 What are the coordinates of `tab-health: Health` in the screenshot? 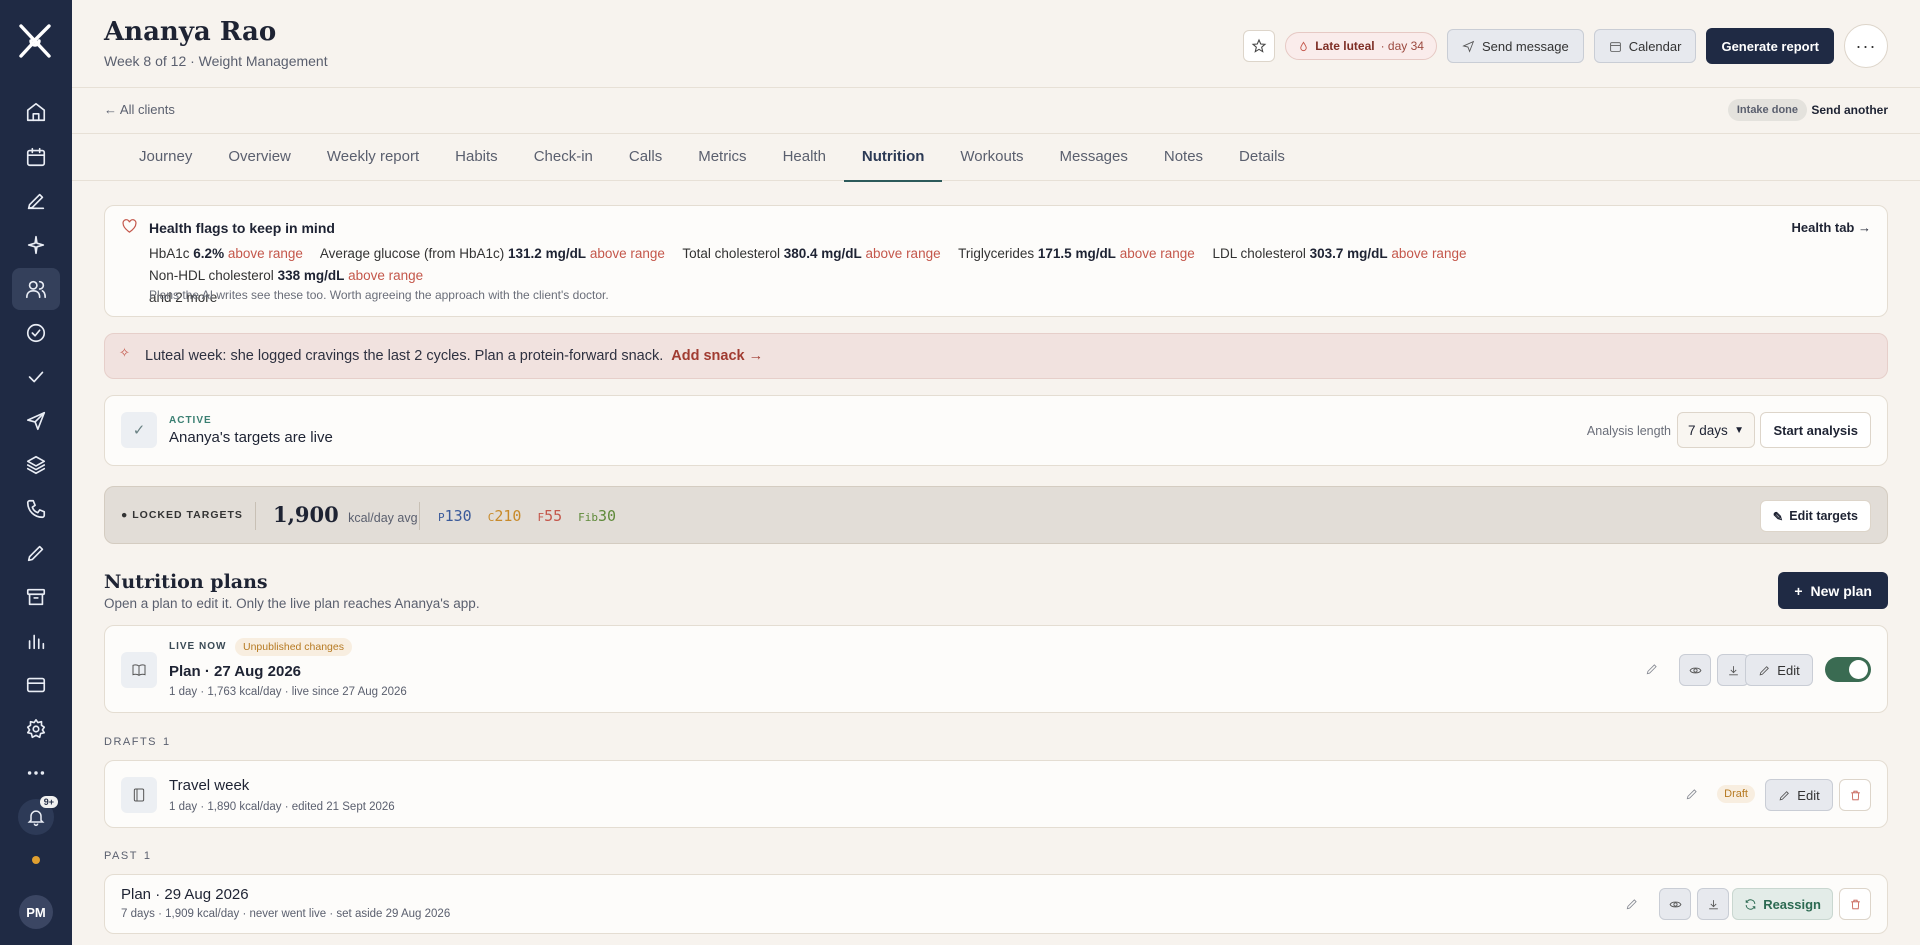 It's located at (804, 157).